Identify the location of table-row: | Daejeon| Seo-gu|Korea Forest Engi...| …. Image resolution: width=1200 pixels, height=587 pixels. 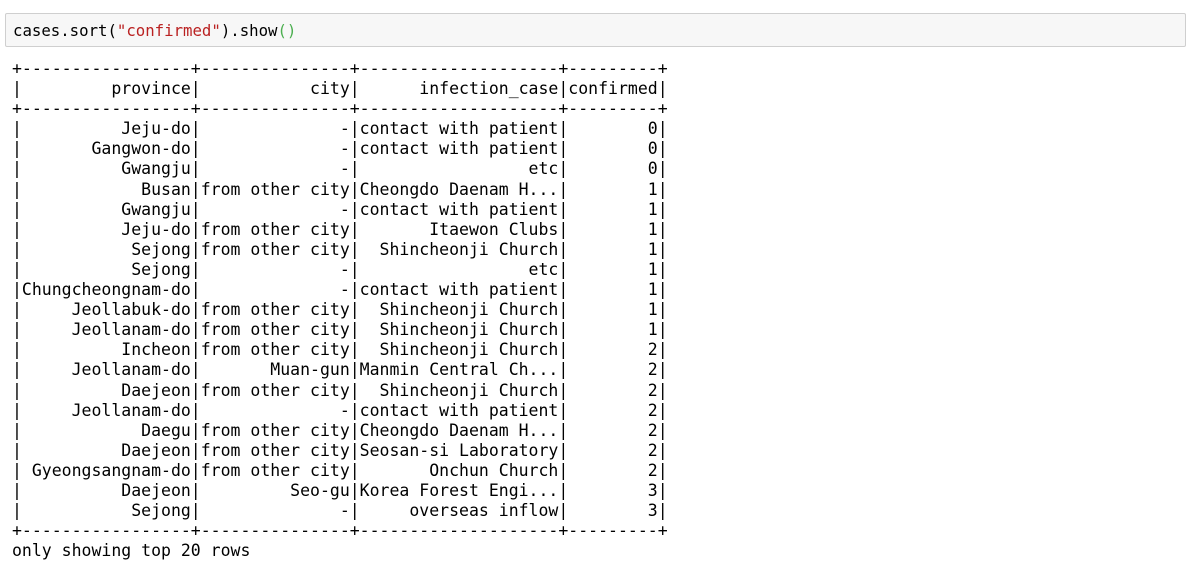
(340, 490).